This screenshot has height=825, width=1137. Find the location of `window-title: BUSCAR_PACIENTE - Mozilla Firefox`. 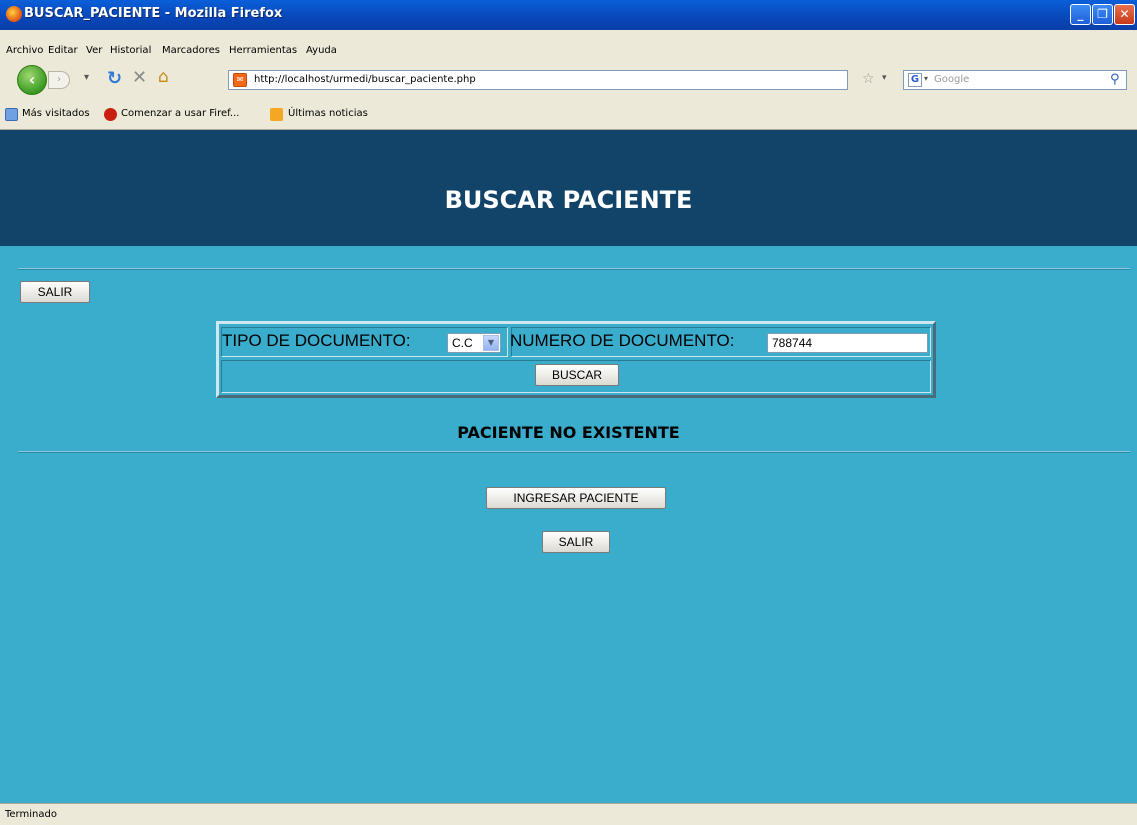

window-title: BUSCAR_PACIENTE - Mozilla Firefox is located at coordinates (153, 13).